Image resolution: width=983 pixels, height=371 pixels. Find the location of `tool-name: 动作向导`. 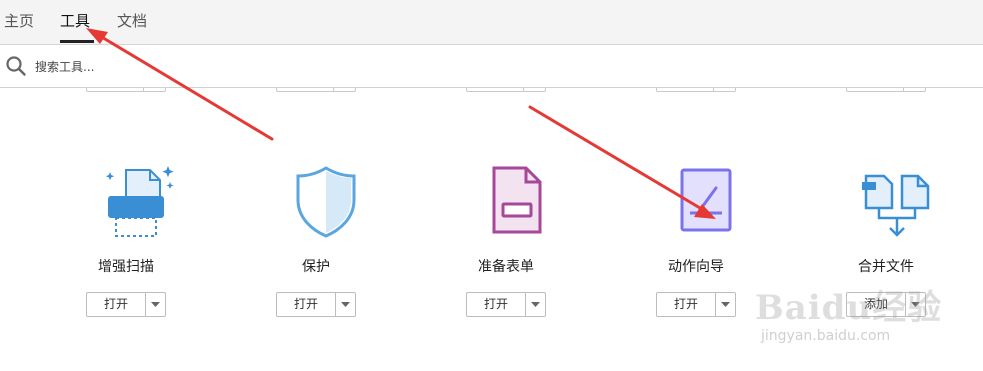

tool-name: 动作向导 is located at coordinates (696, 267).